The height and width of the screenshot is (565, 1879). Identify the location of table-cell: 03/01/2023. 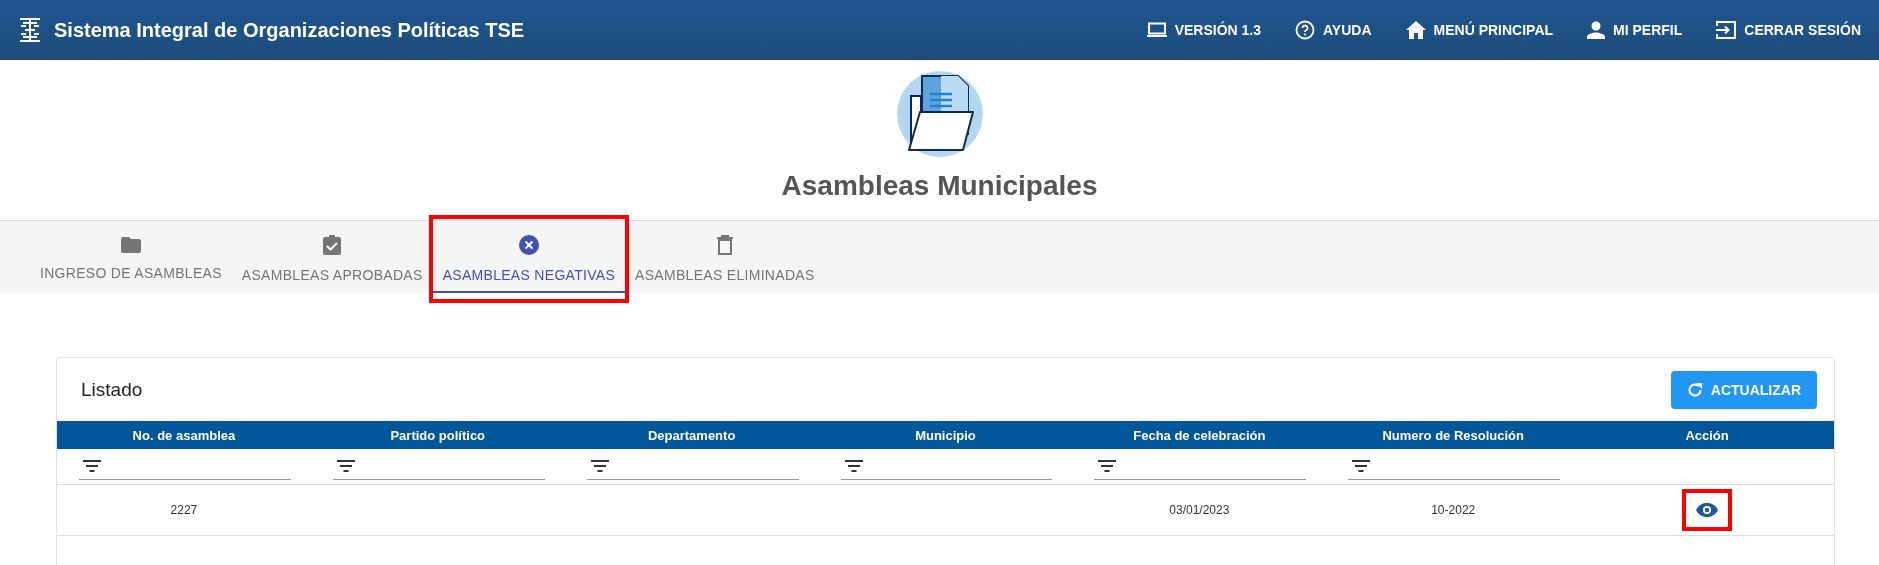
(1199, 510).